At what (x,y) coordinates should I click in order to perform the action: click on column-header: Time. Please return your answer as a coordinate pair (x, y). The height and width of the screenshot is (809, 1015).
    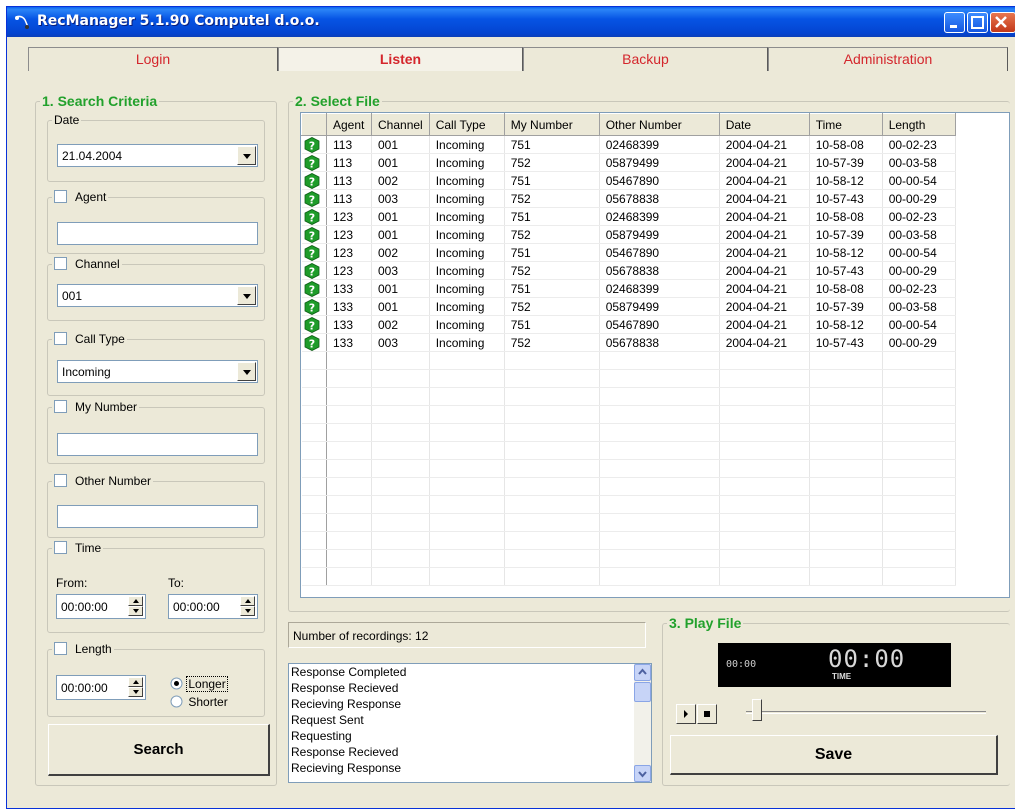
    Looking at the image, I should click on (845, 124).